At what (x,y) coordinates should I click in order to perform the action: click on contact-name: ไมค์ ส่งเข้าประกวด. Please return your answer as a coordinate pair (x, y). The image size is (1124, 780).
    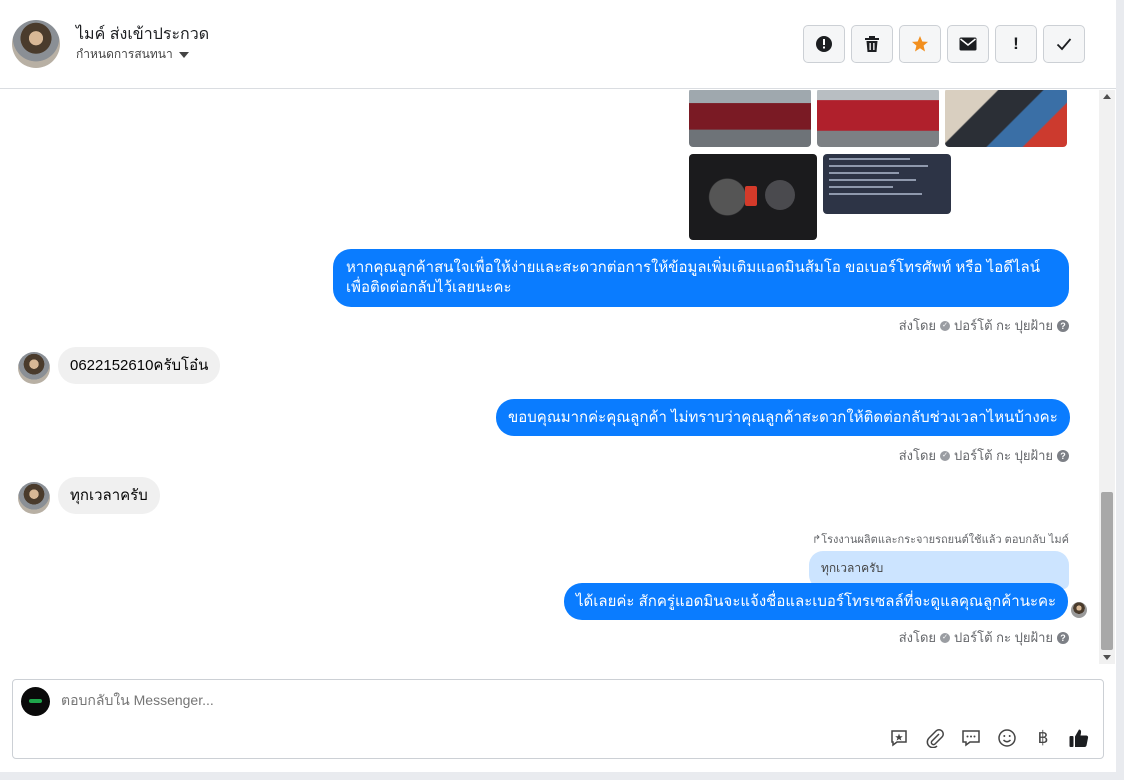
    Looking at the image, I should click on (142, 34).